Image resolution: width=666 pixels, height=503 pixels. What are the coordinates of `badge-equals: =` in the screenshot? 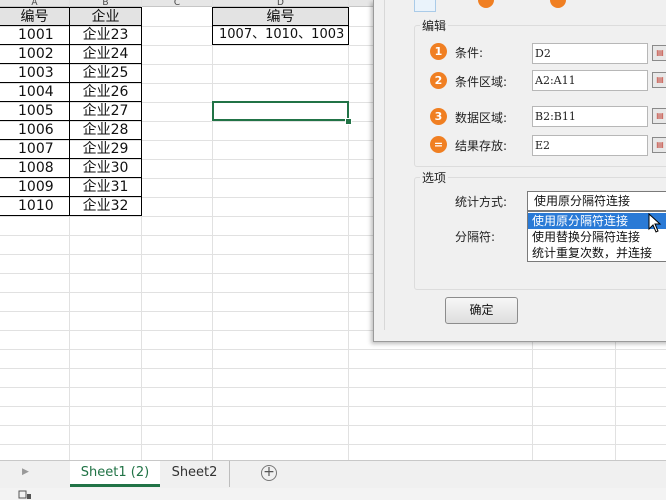 It's located at (438, 144).